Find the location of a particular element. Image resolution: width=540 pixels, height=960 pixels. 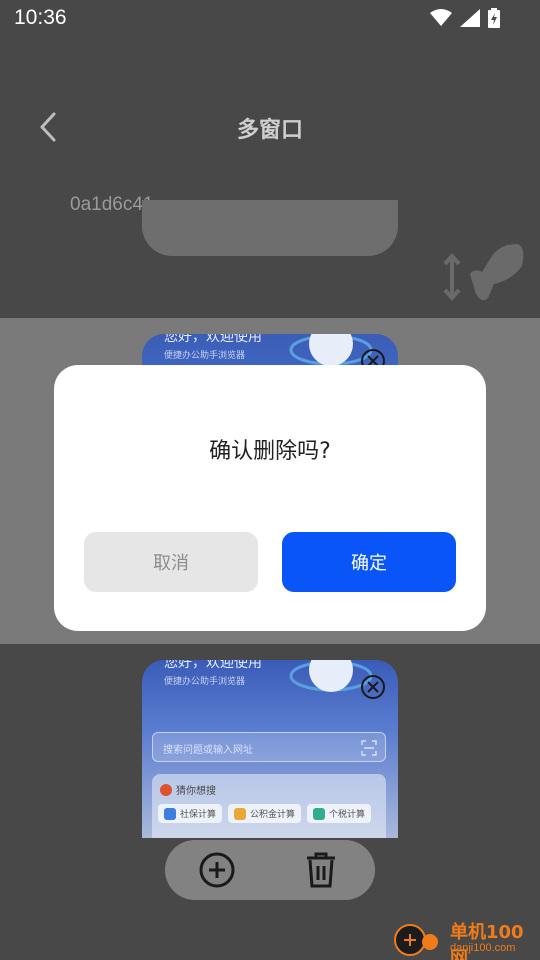

chip-housing-fund: 公积金计算 is located at coordinates (265, 813).